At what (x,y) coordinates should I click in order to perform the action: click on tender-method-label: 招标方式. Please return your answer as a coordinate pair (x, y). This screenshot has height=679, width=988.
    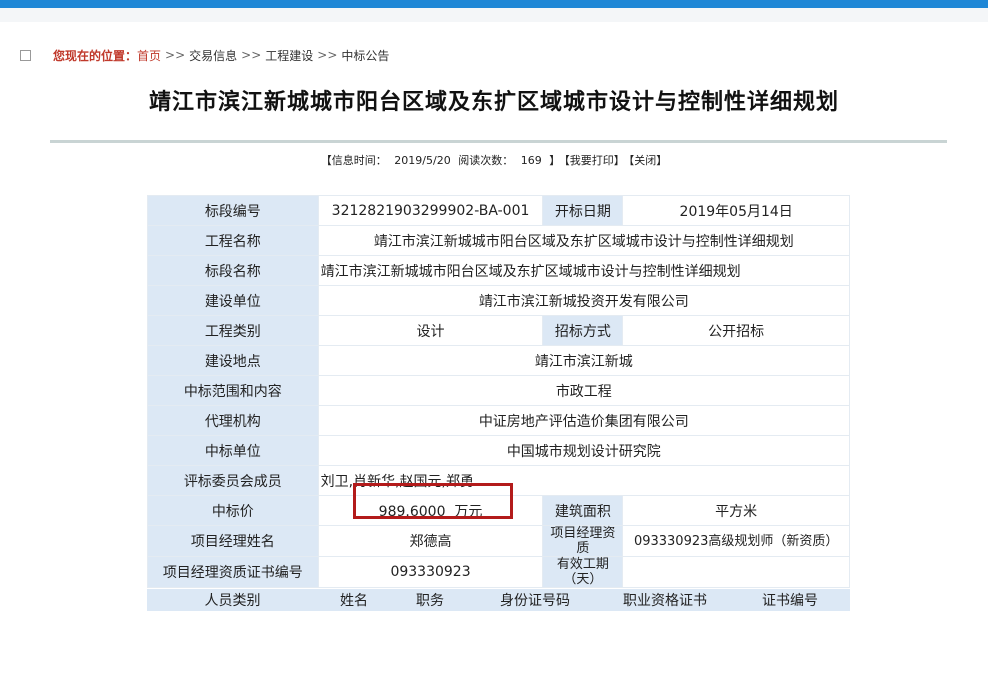
    Looking at the image, I should click on (583, 330).